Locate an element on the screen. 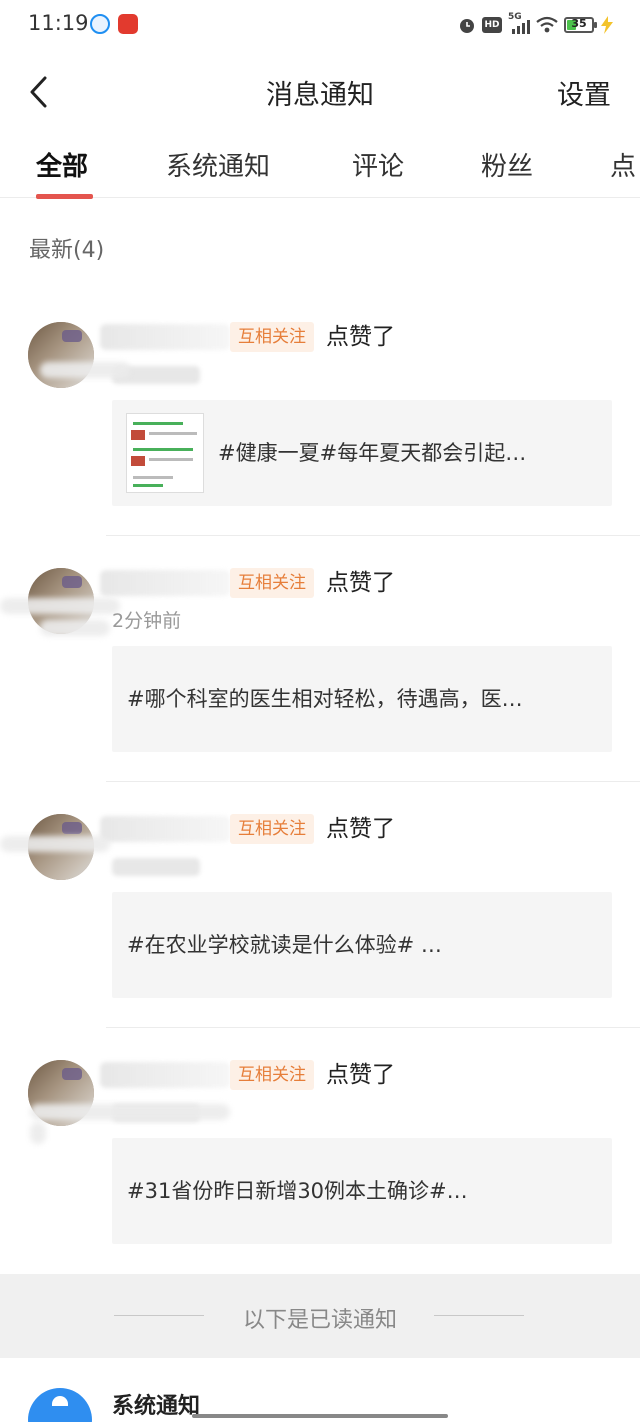 This screenshot has height=1422, width=640. battery-icon: 35 is located at coordinates (580, 25).